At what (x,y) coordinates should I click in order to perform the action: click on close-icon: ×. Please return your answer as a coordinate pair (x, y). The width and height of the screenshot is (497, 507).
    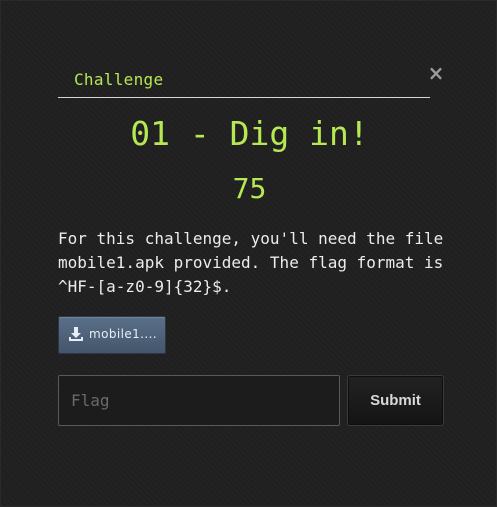
    Looking at the image, I should click on (436, 73).